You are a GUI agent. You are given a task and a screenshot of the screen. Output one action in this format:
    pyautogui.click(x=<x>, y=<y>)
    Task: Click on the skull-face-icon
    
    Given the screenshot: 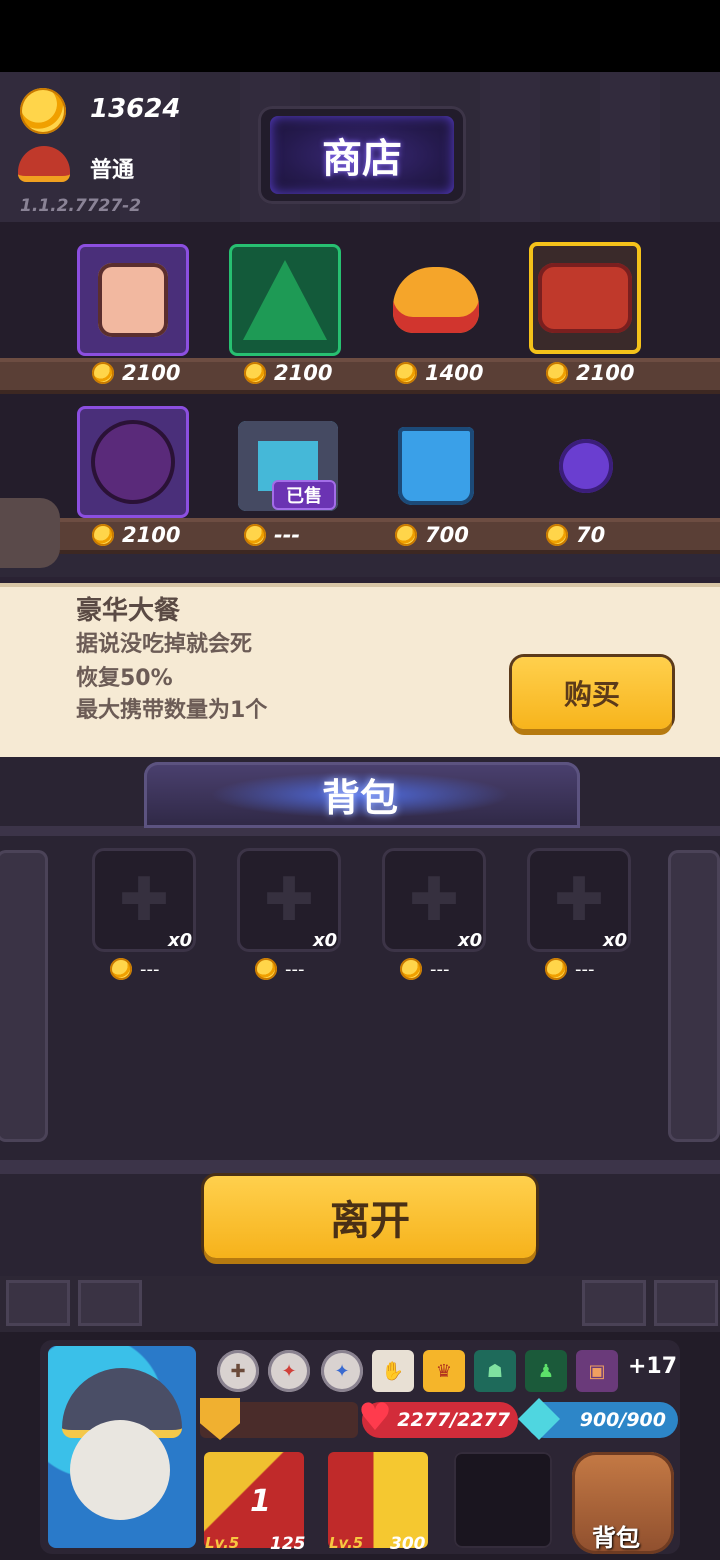 What is the action you would take?
    pyautogui.click(x=120, y=1470)
    